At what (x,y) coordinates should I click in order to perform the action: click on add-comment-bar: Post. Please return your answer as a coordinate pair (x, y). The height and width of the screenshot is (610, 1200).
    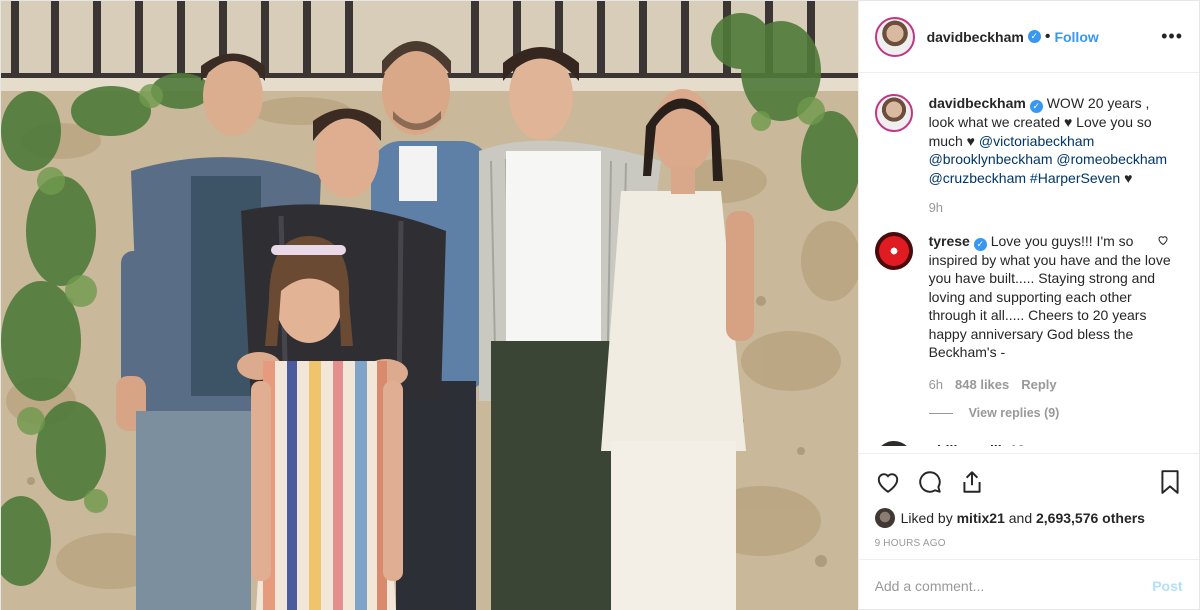
    Looking at the image, I should click on (1028, 584).